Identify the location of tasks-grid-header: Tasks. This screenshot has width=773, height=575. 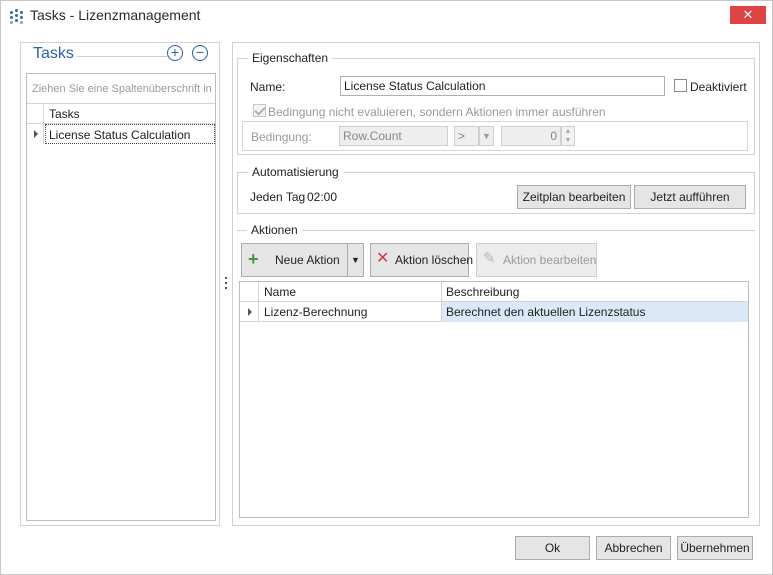
(121, 114).